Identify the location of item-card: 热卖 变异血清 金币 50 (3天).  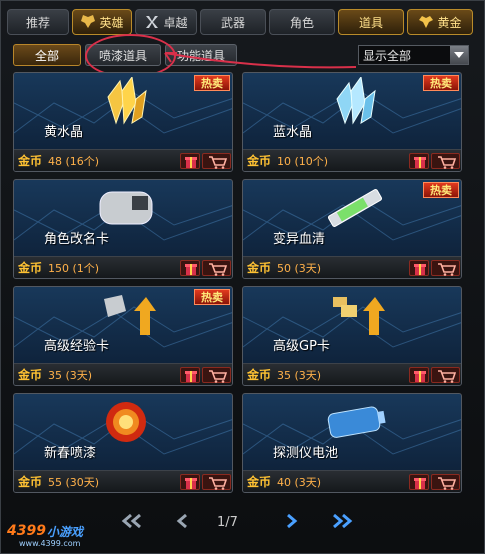
(352, 229).